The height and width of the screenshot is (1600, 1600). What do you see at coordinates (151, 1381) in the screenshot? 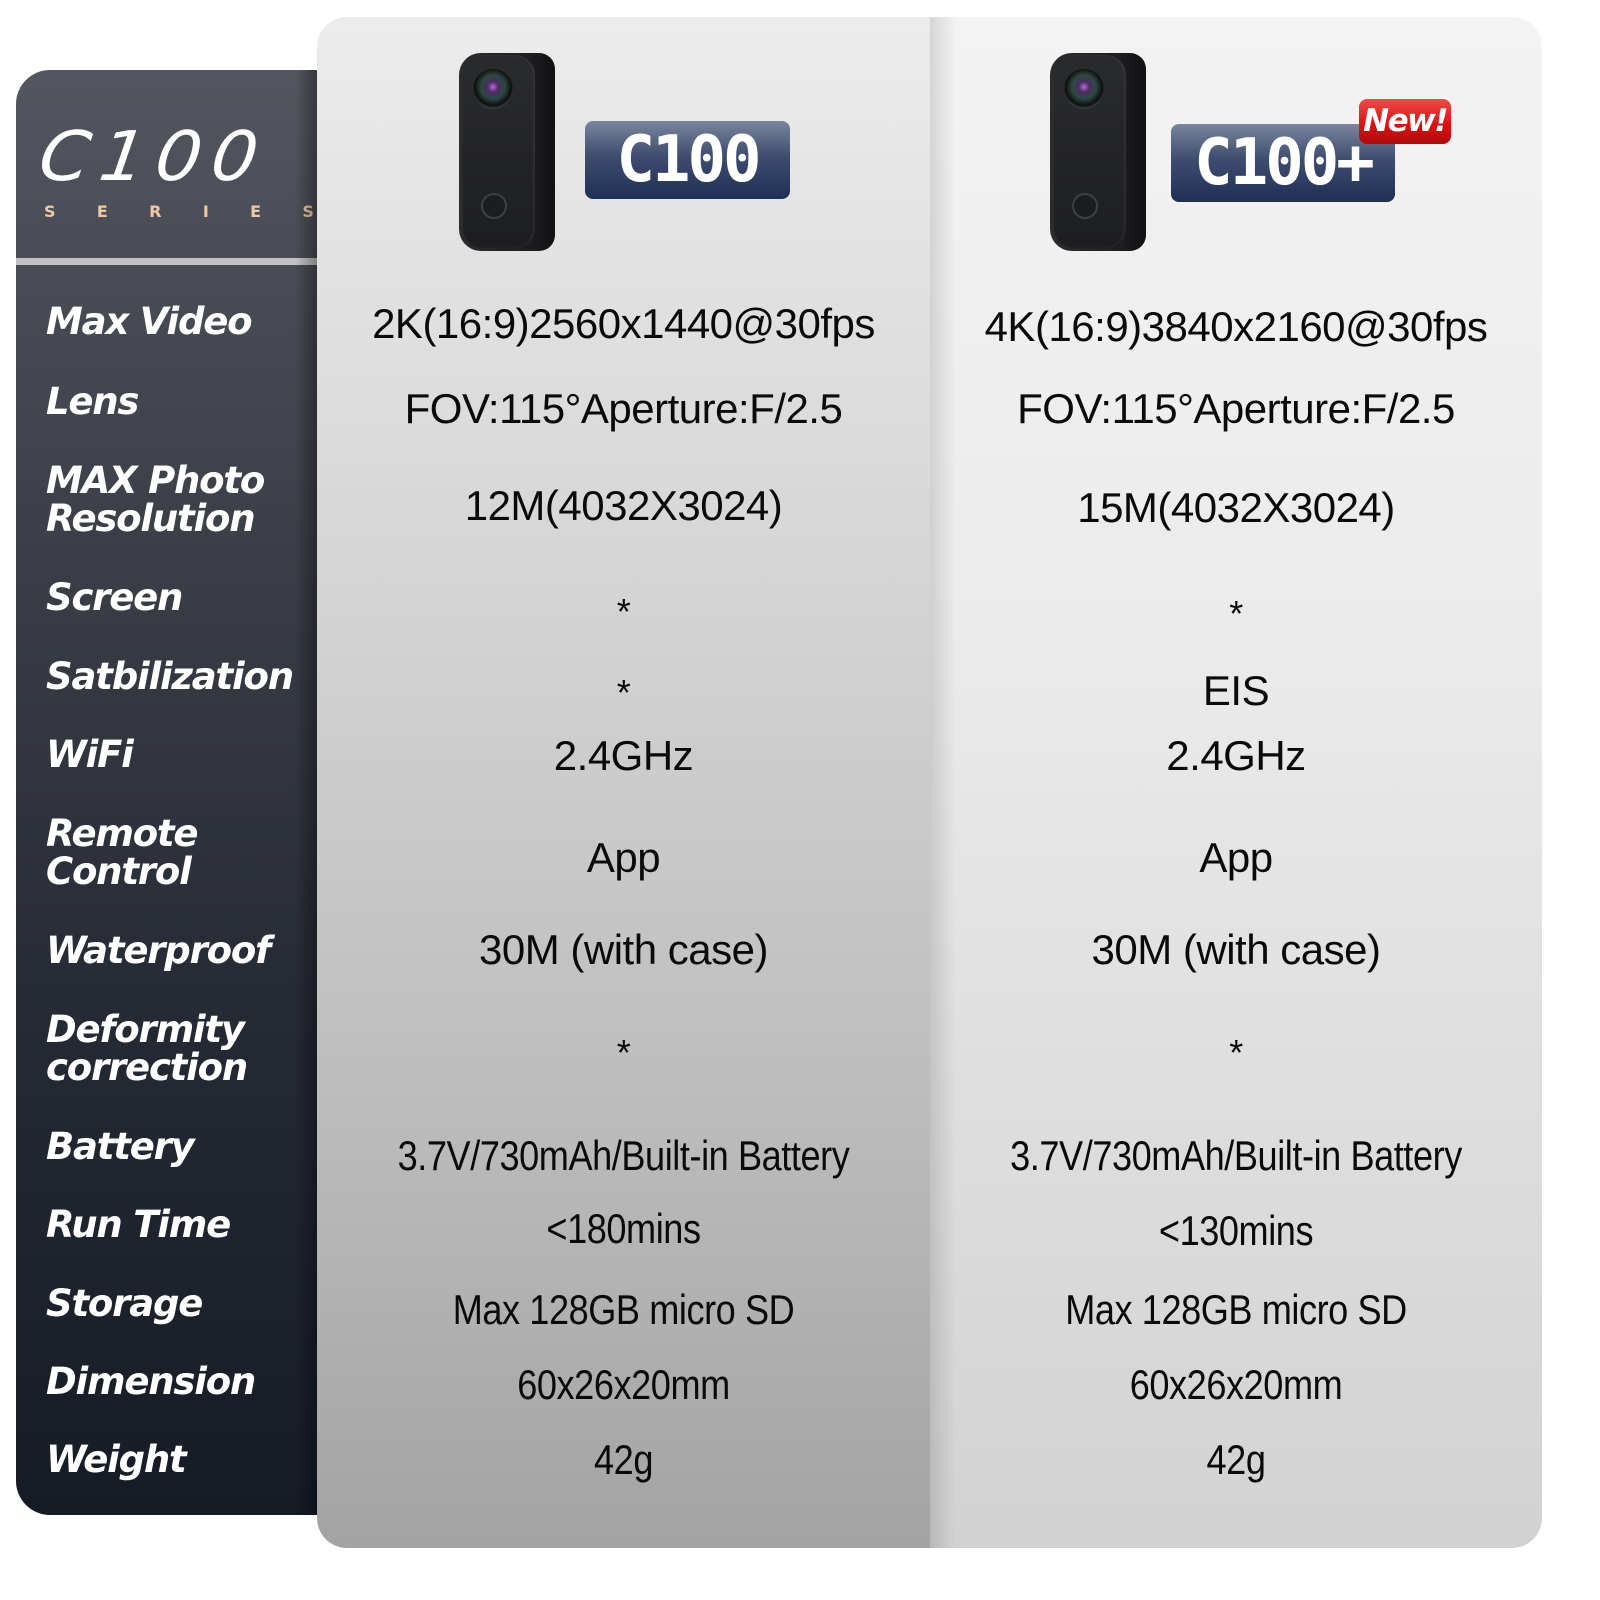
I see `label-dimension: Dimension` at bounding box center [151, 1381].